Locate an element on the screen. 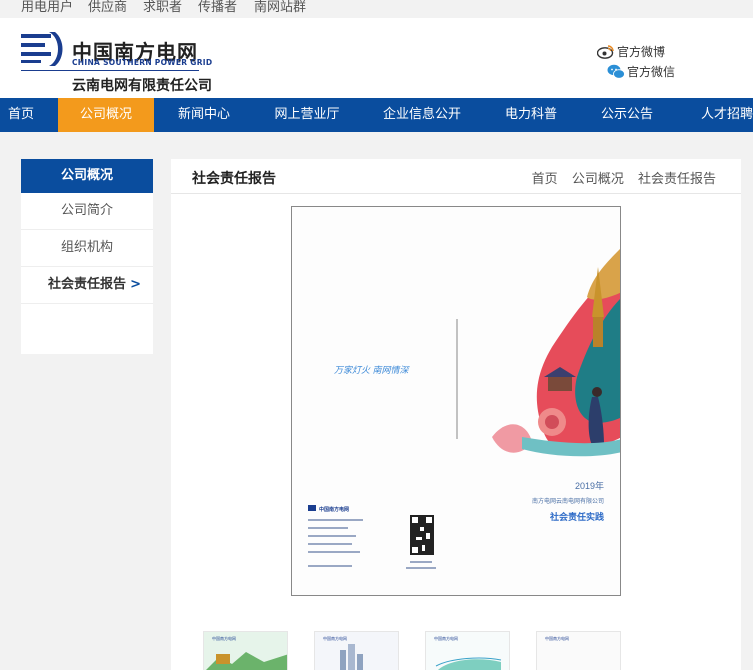 This screenshot has width=753, height=670. cover-subtitle: 社会责任实践 is located at coordinates (576, 516).